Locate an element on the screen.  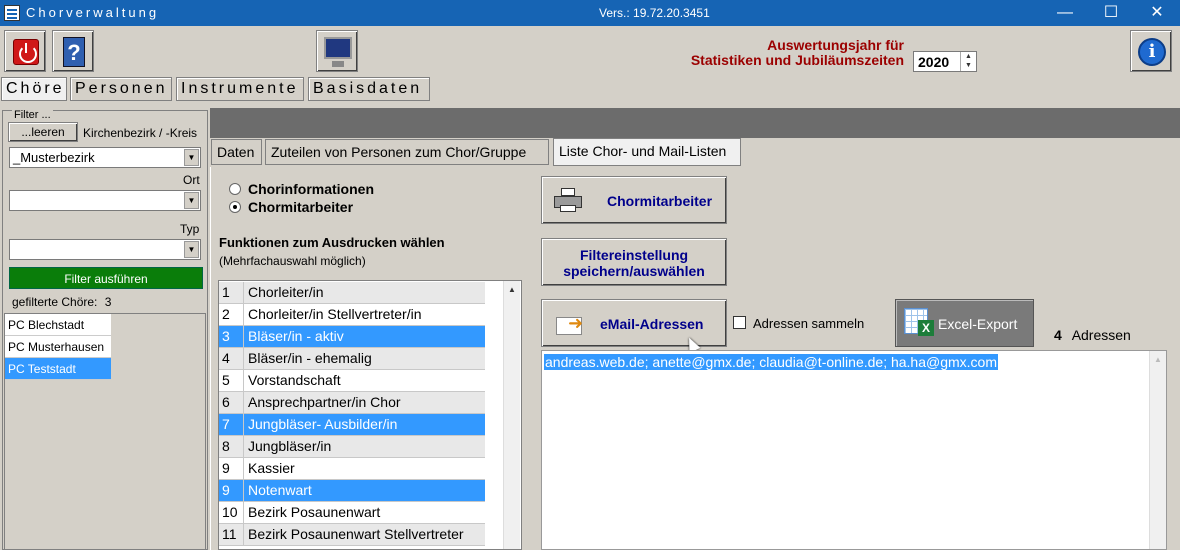
address-count: 4 Adressen is located at coordinates (1092, 335).